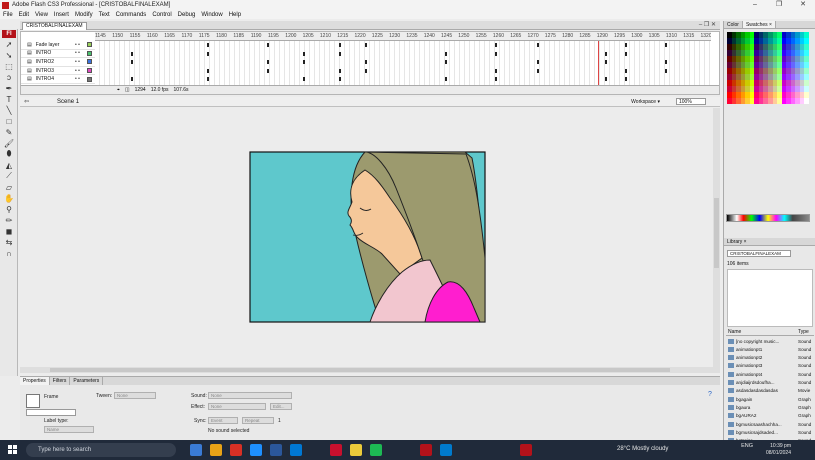 The height and width of the screenshot is (460, 815). Describe the element at coordinates (13, 450) in the screenshot. I see `windows-start-icon` at that location.